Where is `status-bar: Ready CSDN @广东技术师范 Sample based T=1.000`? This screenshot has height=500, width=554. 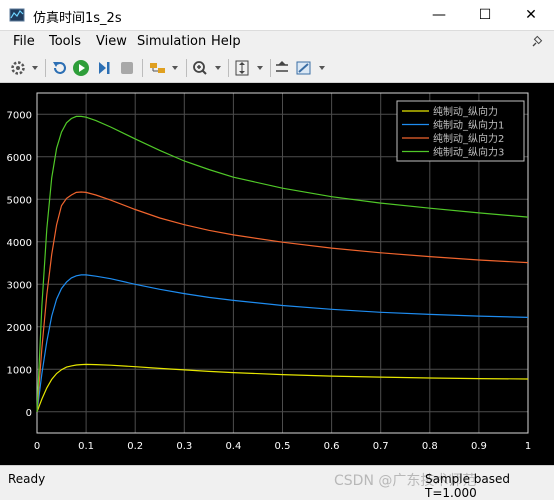 status-bar: Ready CSDN @广东技术师范 Sample based T=1.000 is located at coordinates (277, 482).